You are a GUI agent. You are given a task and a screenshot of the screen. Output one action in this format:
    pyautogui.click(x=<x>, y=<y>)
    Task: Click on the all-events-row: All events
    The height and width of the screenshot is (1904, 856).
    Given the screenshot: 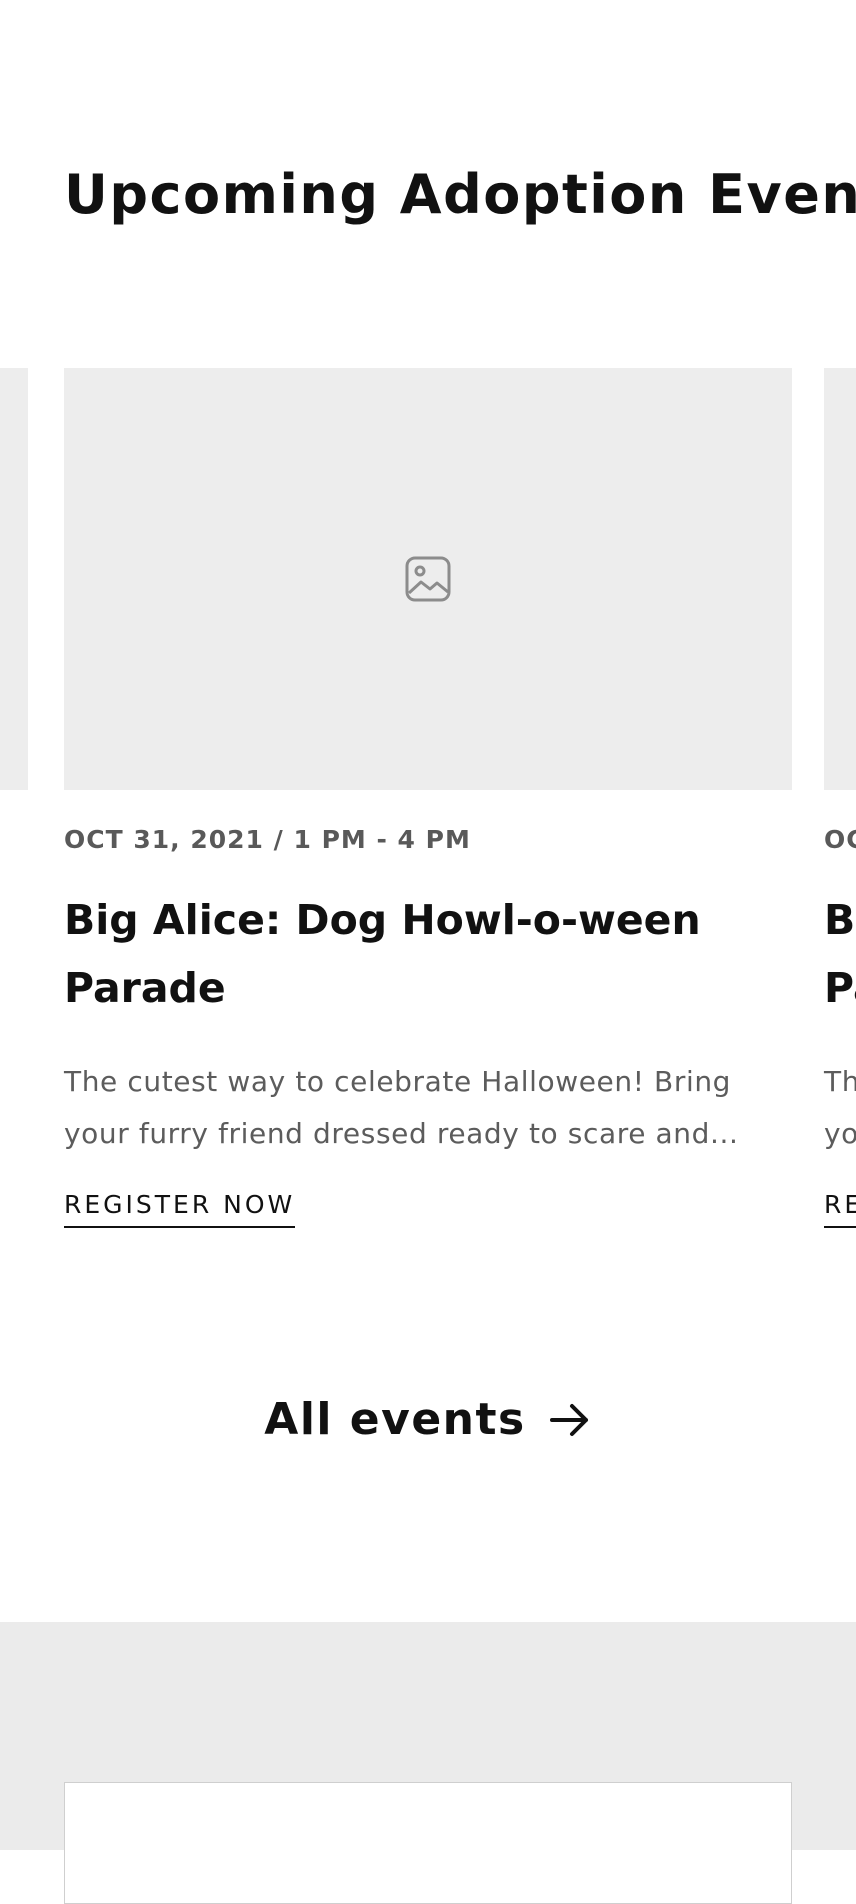 What is the action you would take?
    pyautogui.click(x=428, y=1420)
    